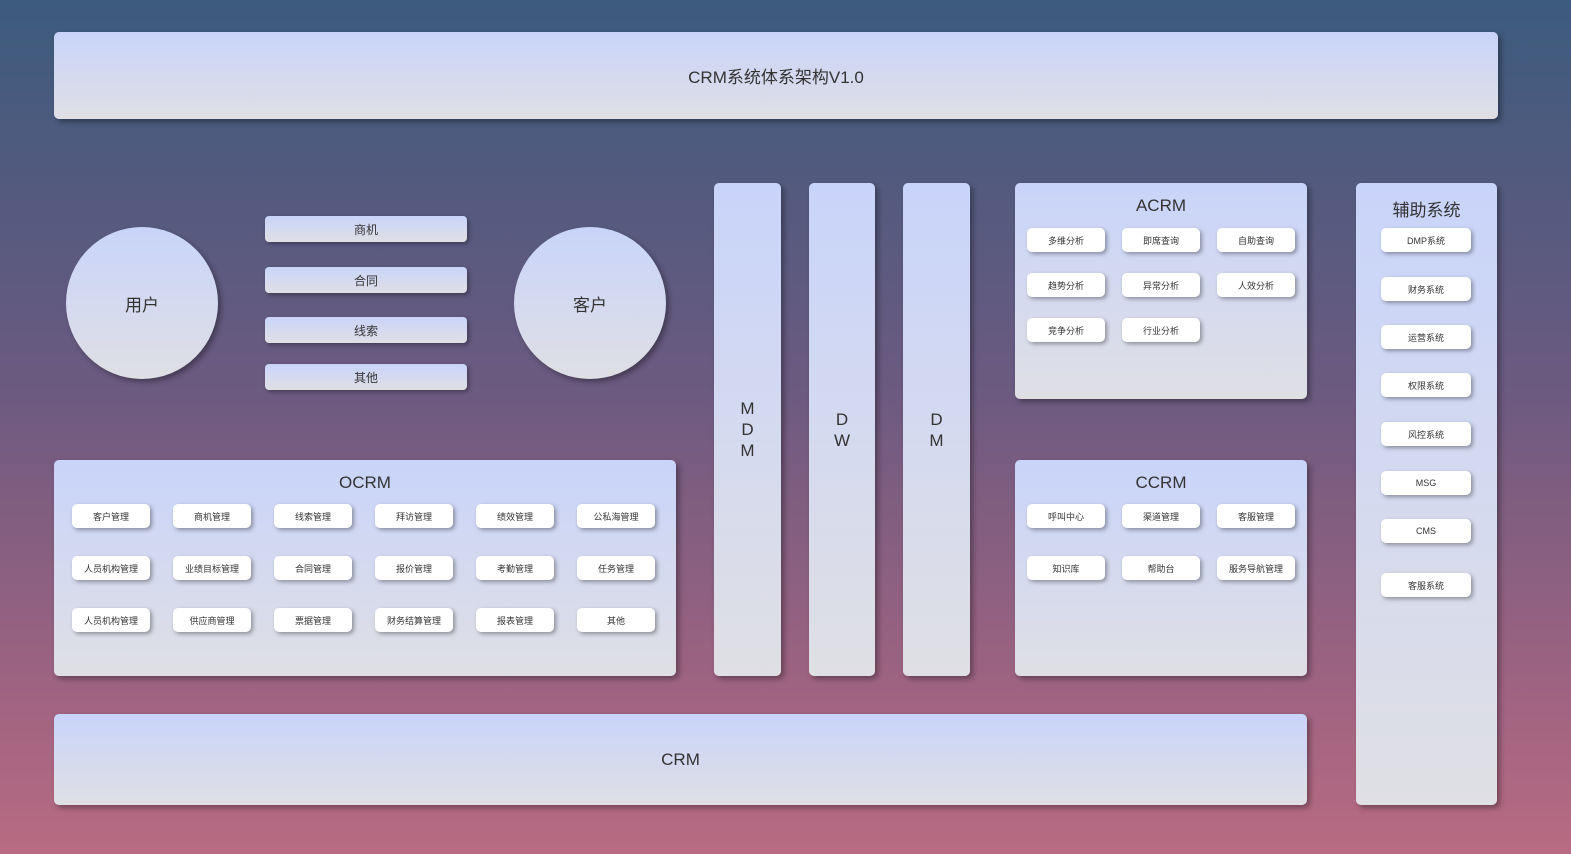 The image size is (1571, 854). What do you see at coordinates (1066, 285) in the screenshot?
I see `acrm-item: 趋势分析` at bounding box center [1066, 285].